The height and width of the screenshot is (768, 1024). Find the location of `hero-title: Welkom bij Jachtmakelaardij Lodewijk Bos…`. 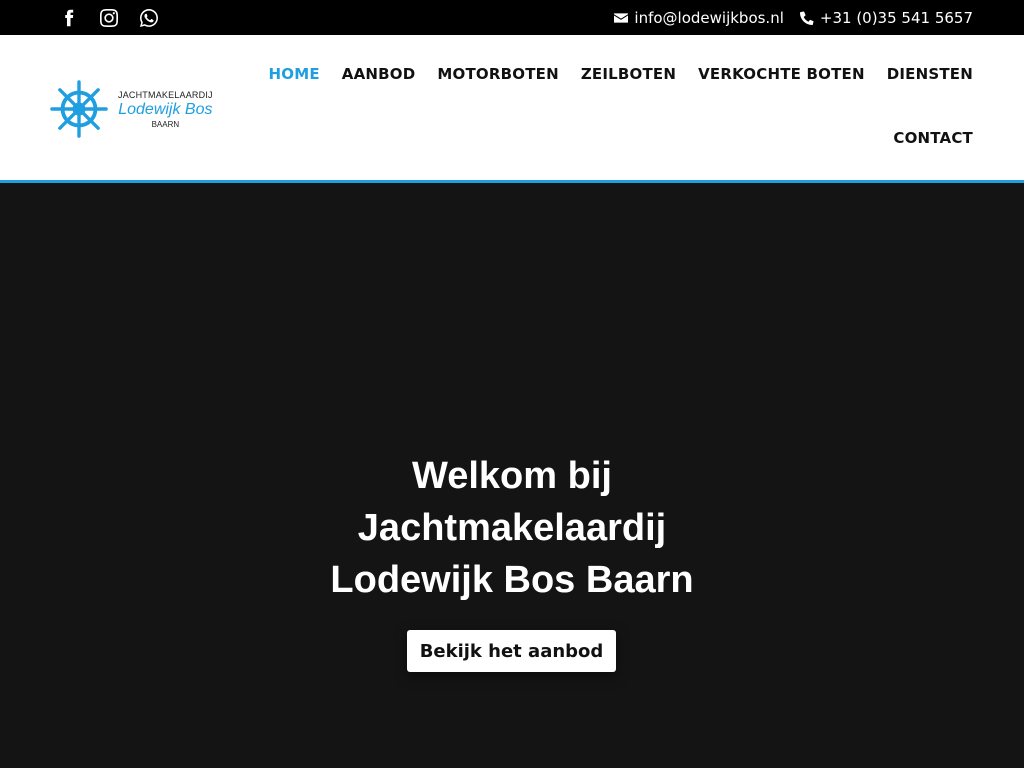

hero-title: Welkom bij Jachtmakelaardij Lodewijk Bos… is located at coordinates (512, 528).